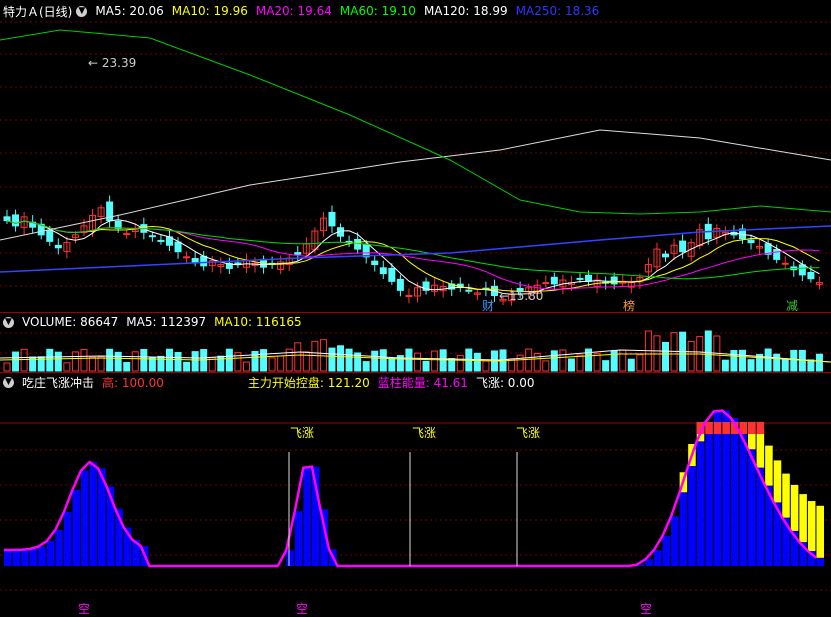  Describe the element at coordinates (629, 306) in the screenshot. I see `marker-bang: 榜` at that location.